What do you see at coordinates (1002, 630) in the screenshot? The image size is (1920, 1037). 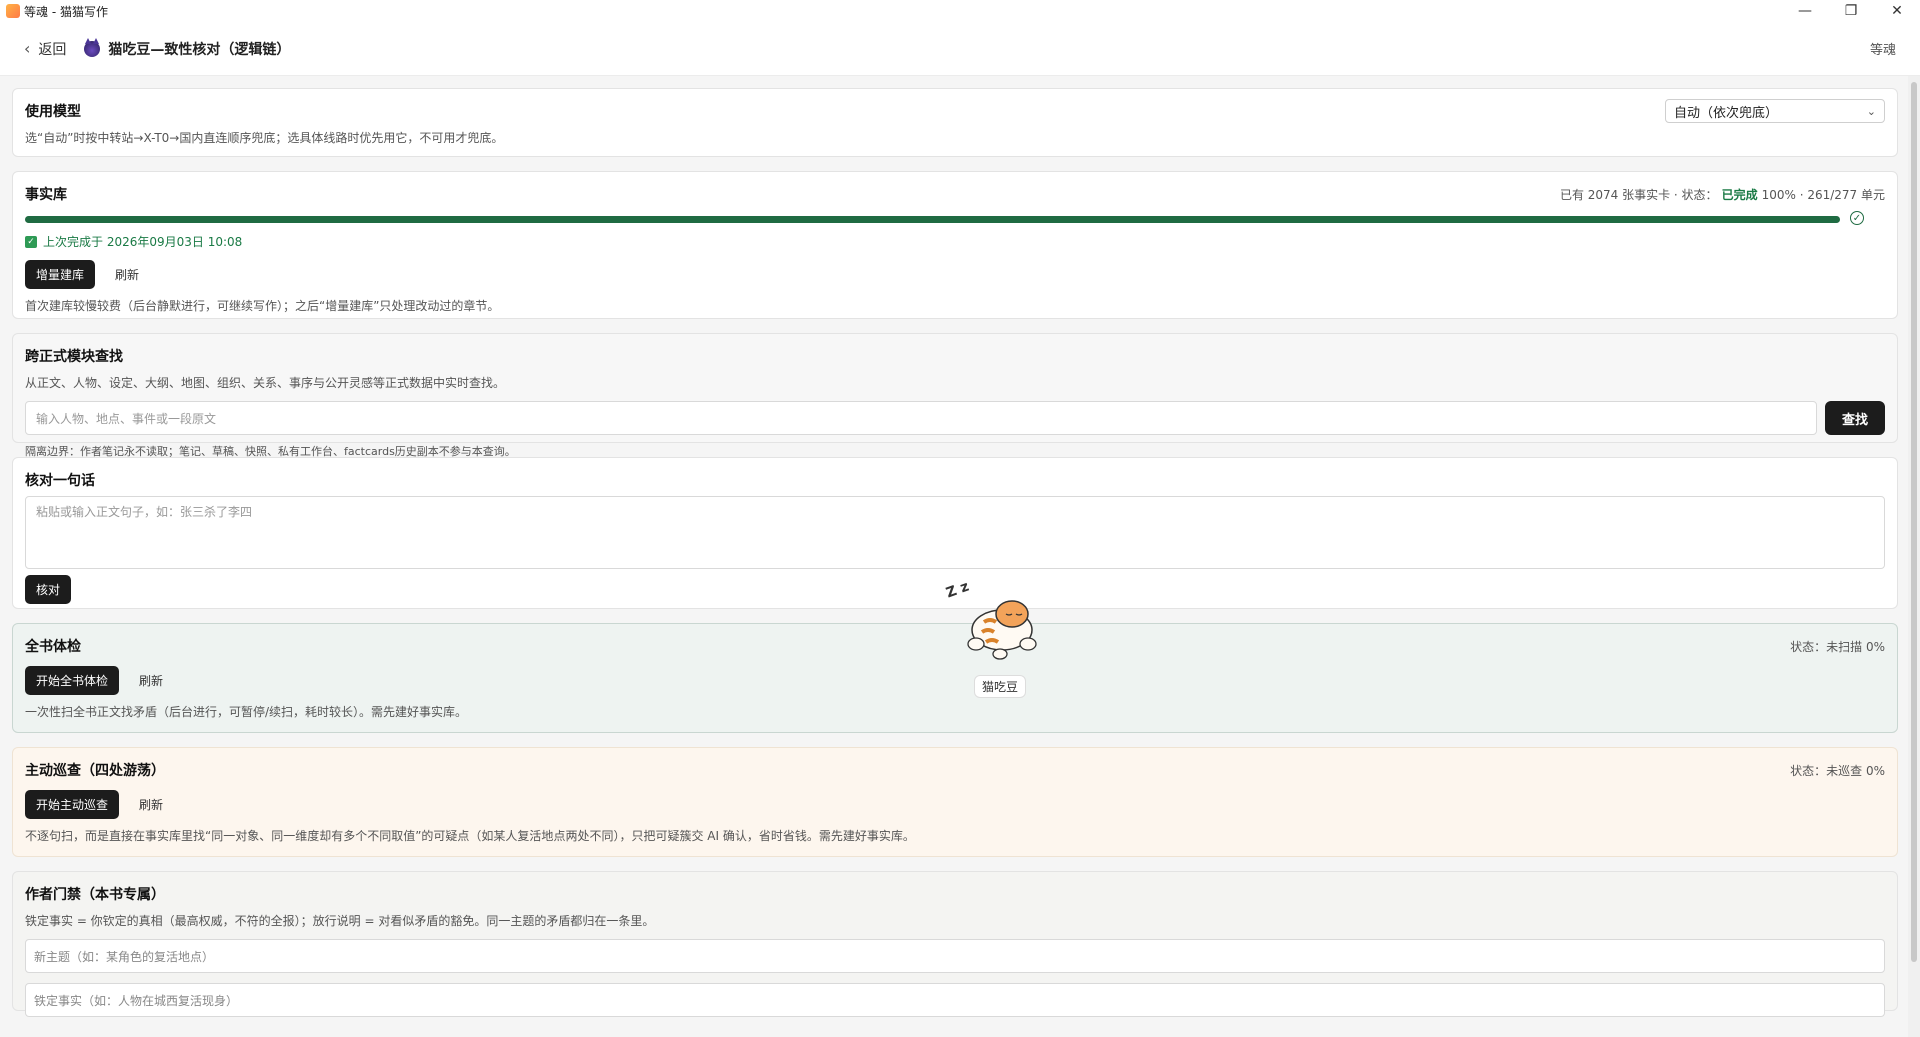 I see `sleeping-cat-icon` at bounding box center [1002, 630].